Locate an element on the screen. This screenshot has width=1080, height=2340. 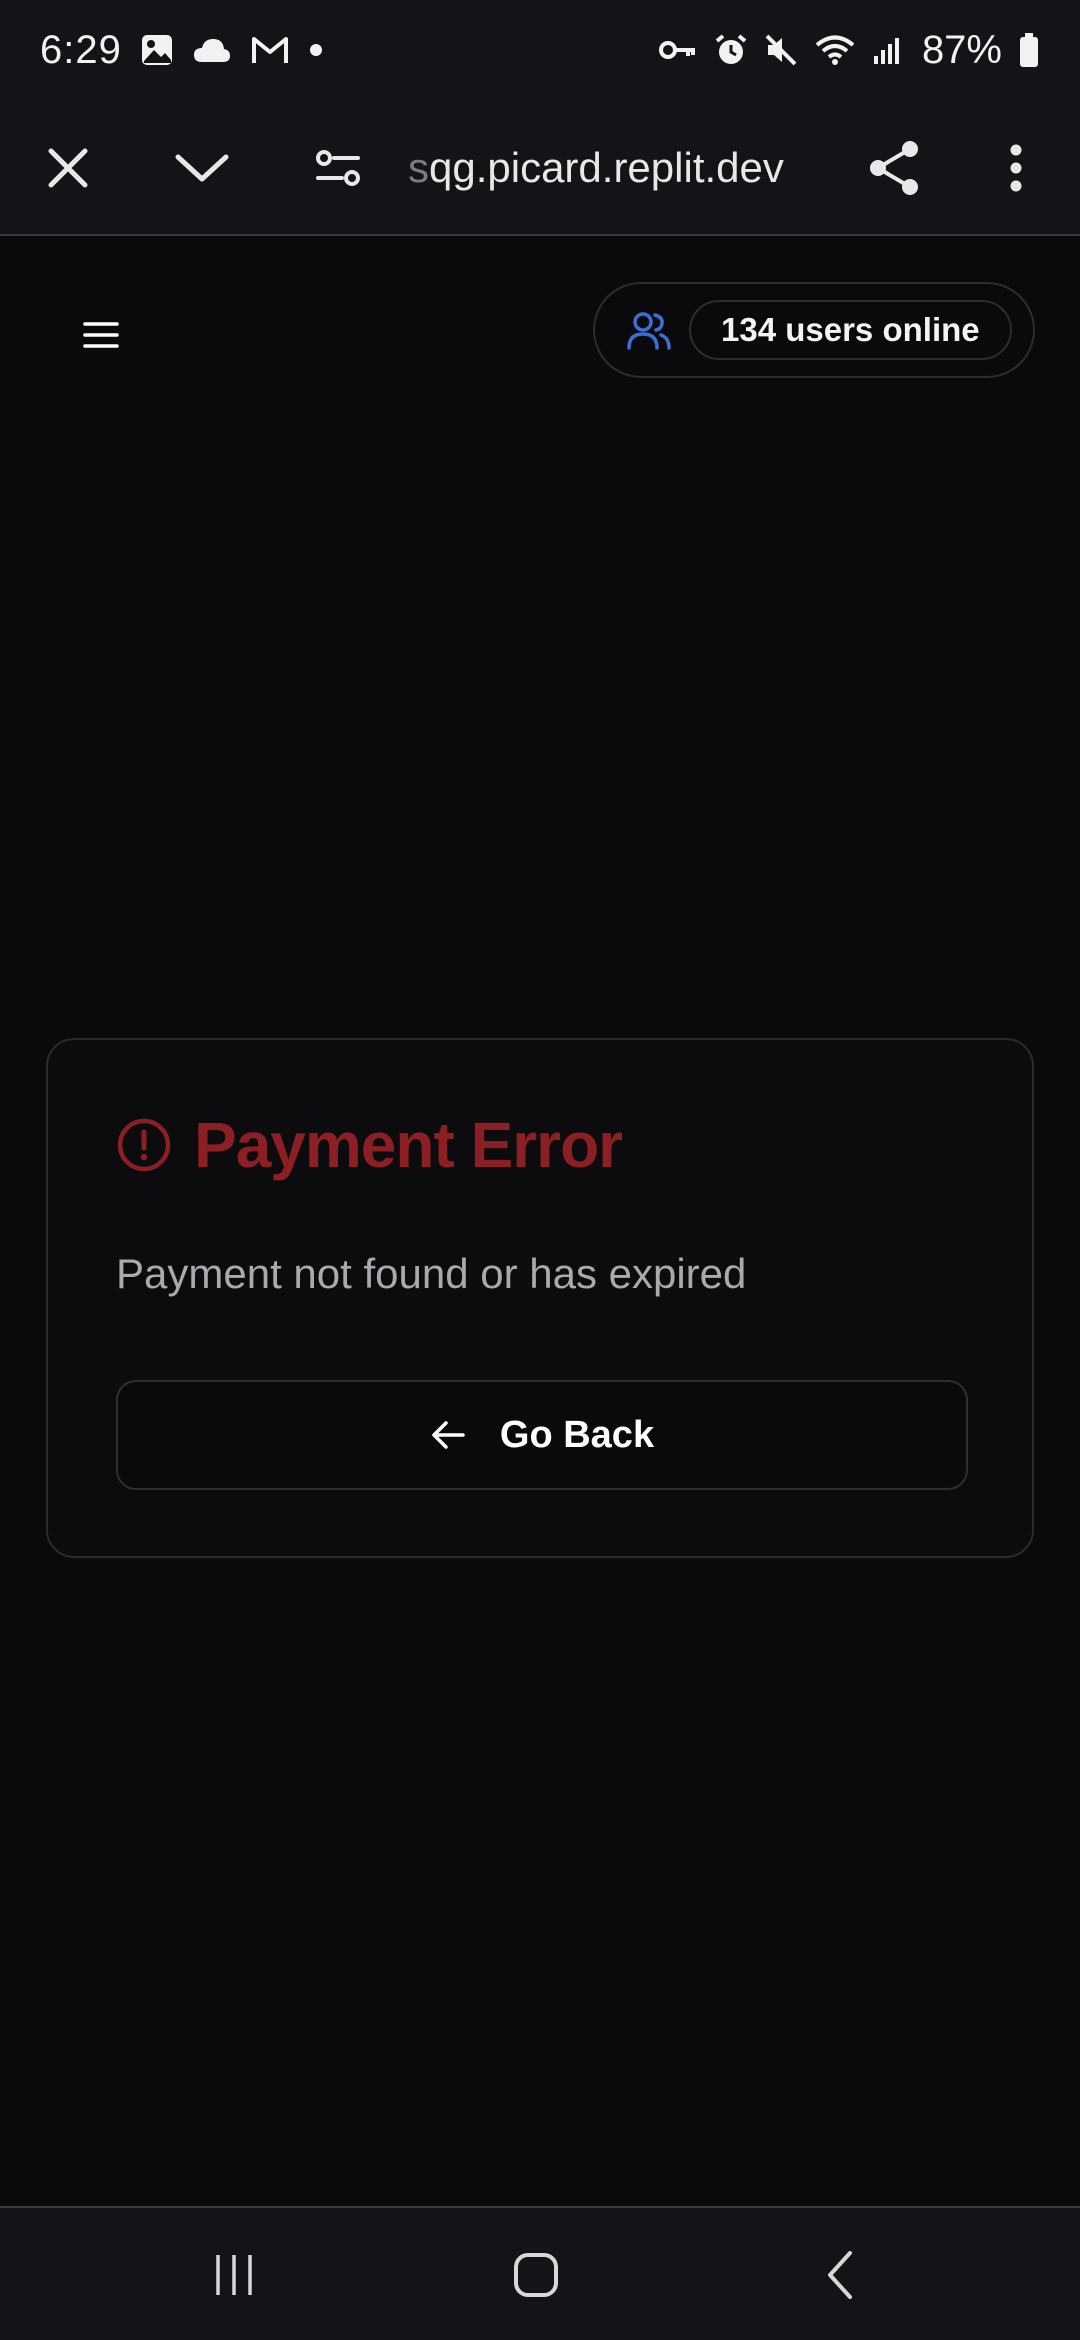
error-message: Payment not found or has expired is located at coordinates (431, 1273).